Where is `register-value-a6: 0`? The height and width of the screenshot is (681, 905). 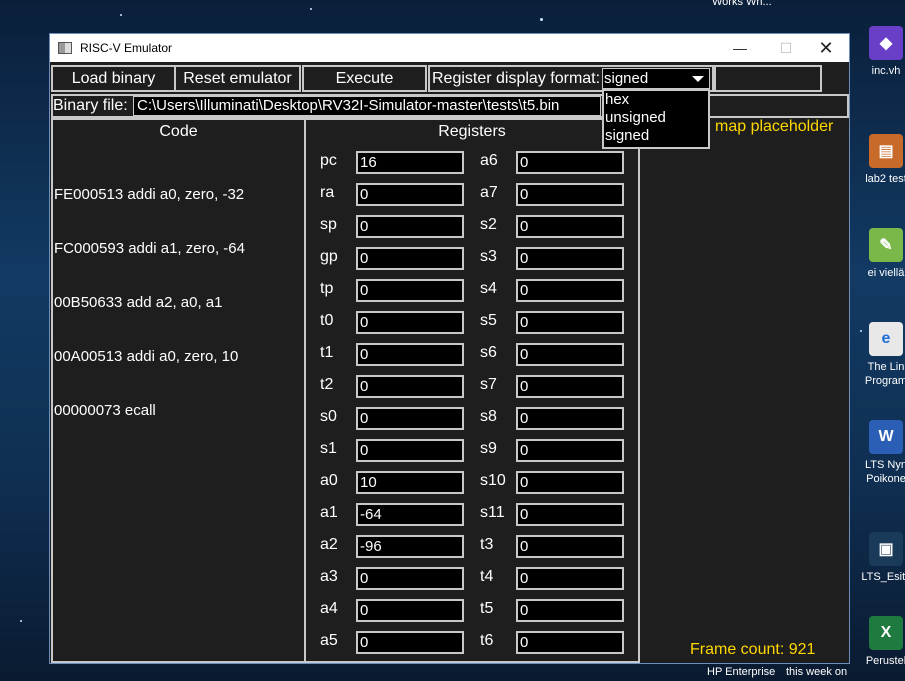
register-value-a6: 0 is located at coordinates (570, 162).